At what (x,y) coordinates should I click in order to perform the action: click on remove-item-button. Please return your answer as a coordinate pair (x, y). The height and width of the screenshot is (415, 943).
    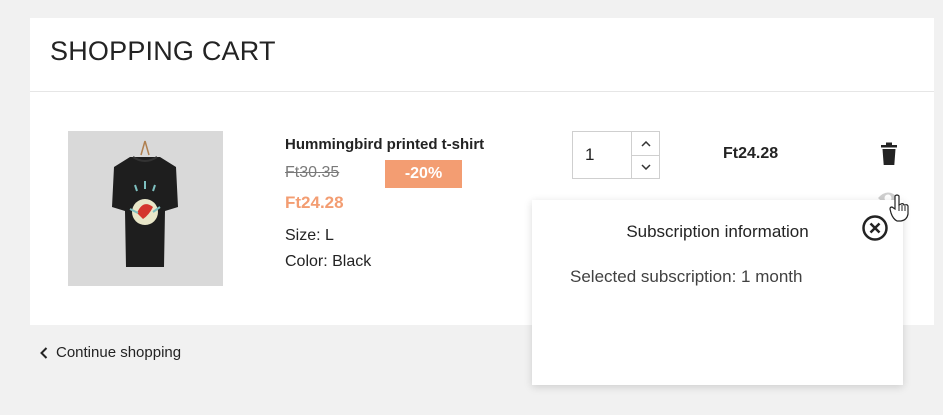
    Looking at the image, I should click on (889, 154).